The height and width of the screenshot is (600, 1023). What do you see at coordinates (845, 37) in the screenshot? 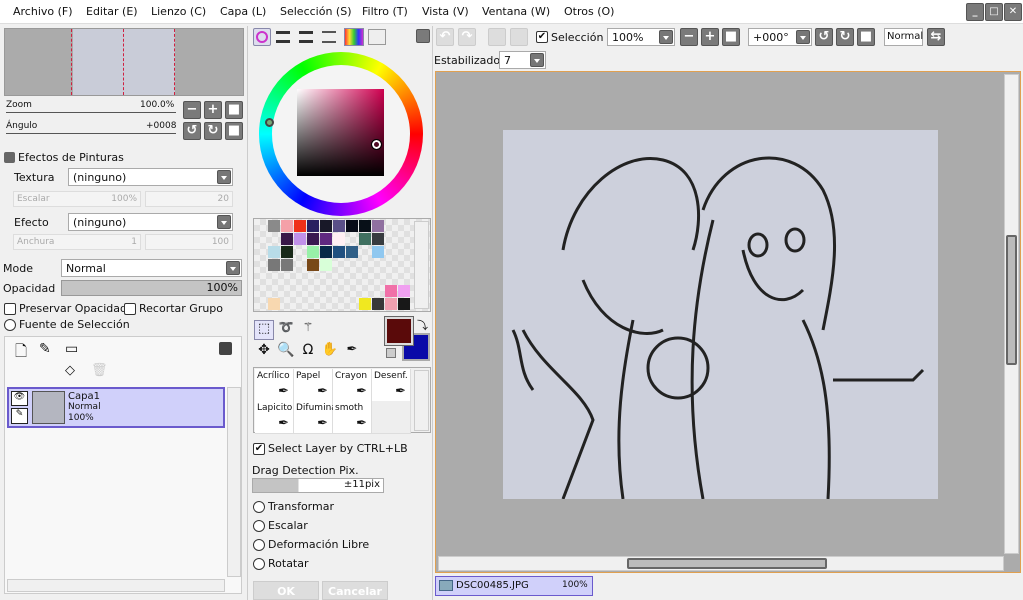
I see `toolbar-rotate-right: ↻` at bounding box center [845, 37].